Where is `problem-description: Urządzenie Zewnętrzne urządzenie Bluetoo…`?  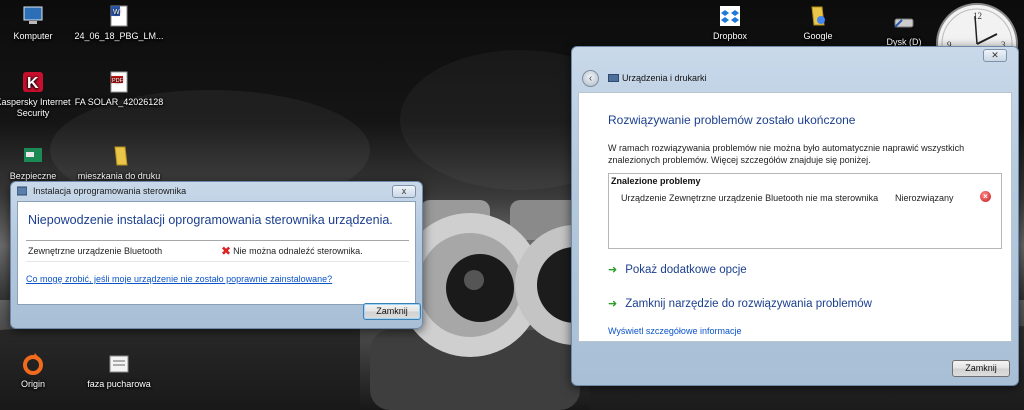
problem-description: Urządzenie Zewnętrzne urządzenie Bluetoo… is located at coordinates (750, 198).